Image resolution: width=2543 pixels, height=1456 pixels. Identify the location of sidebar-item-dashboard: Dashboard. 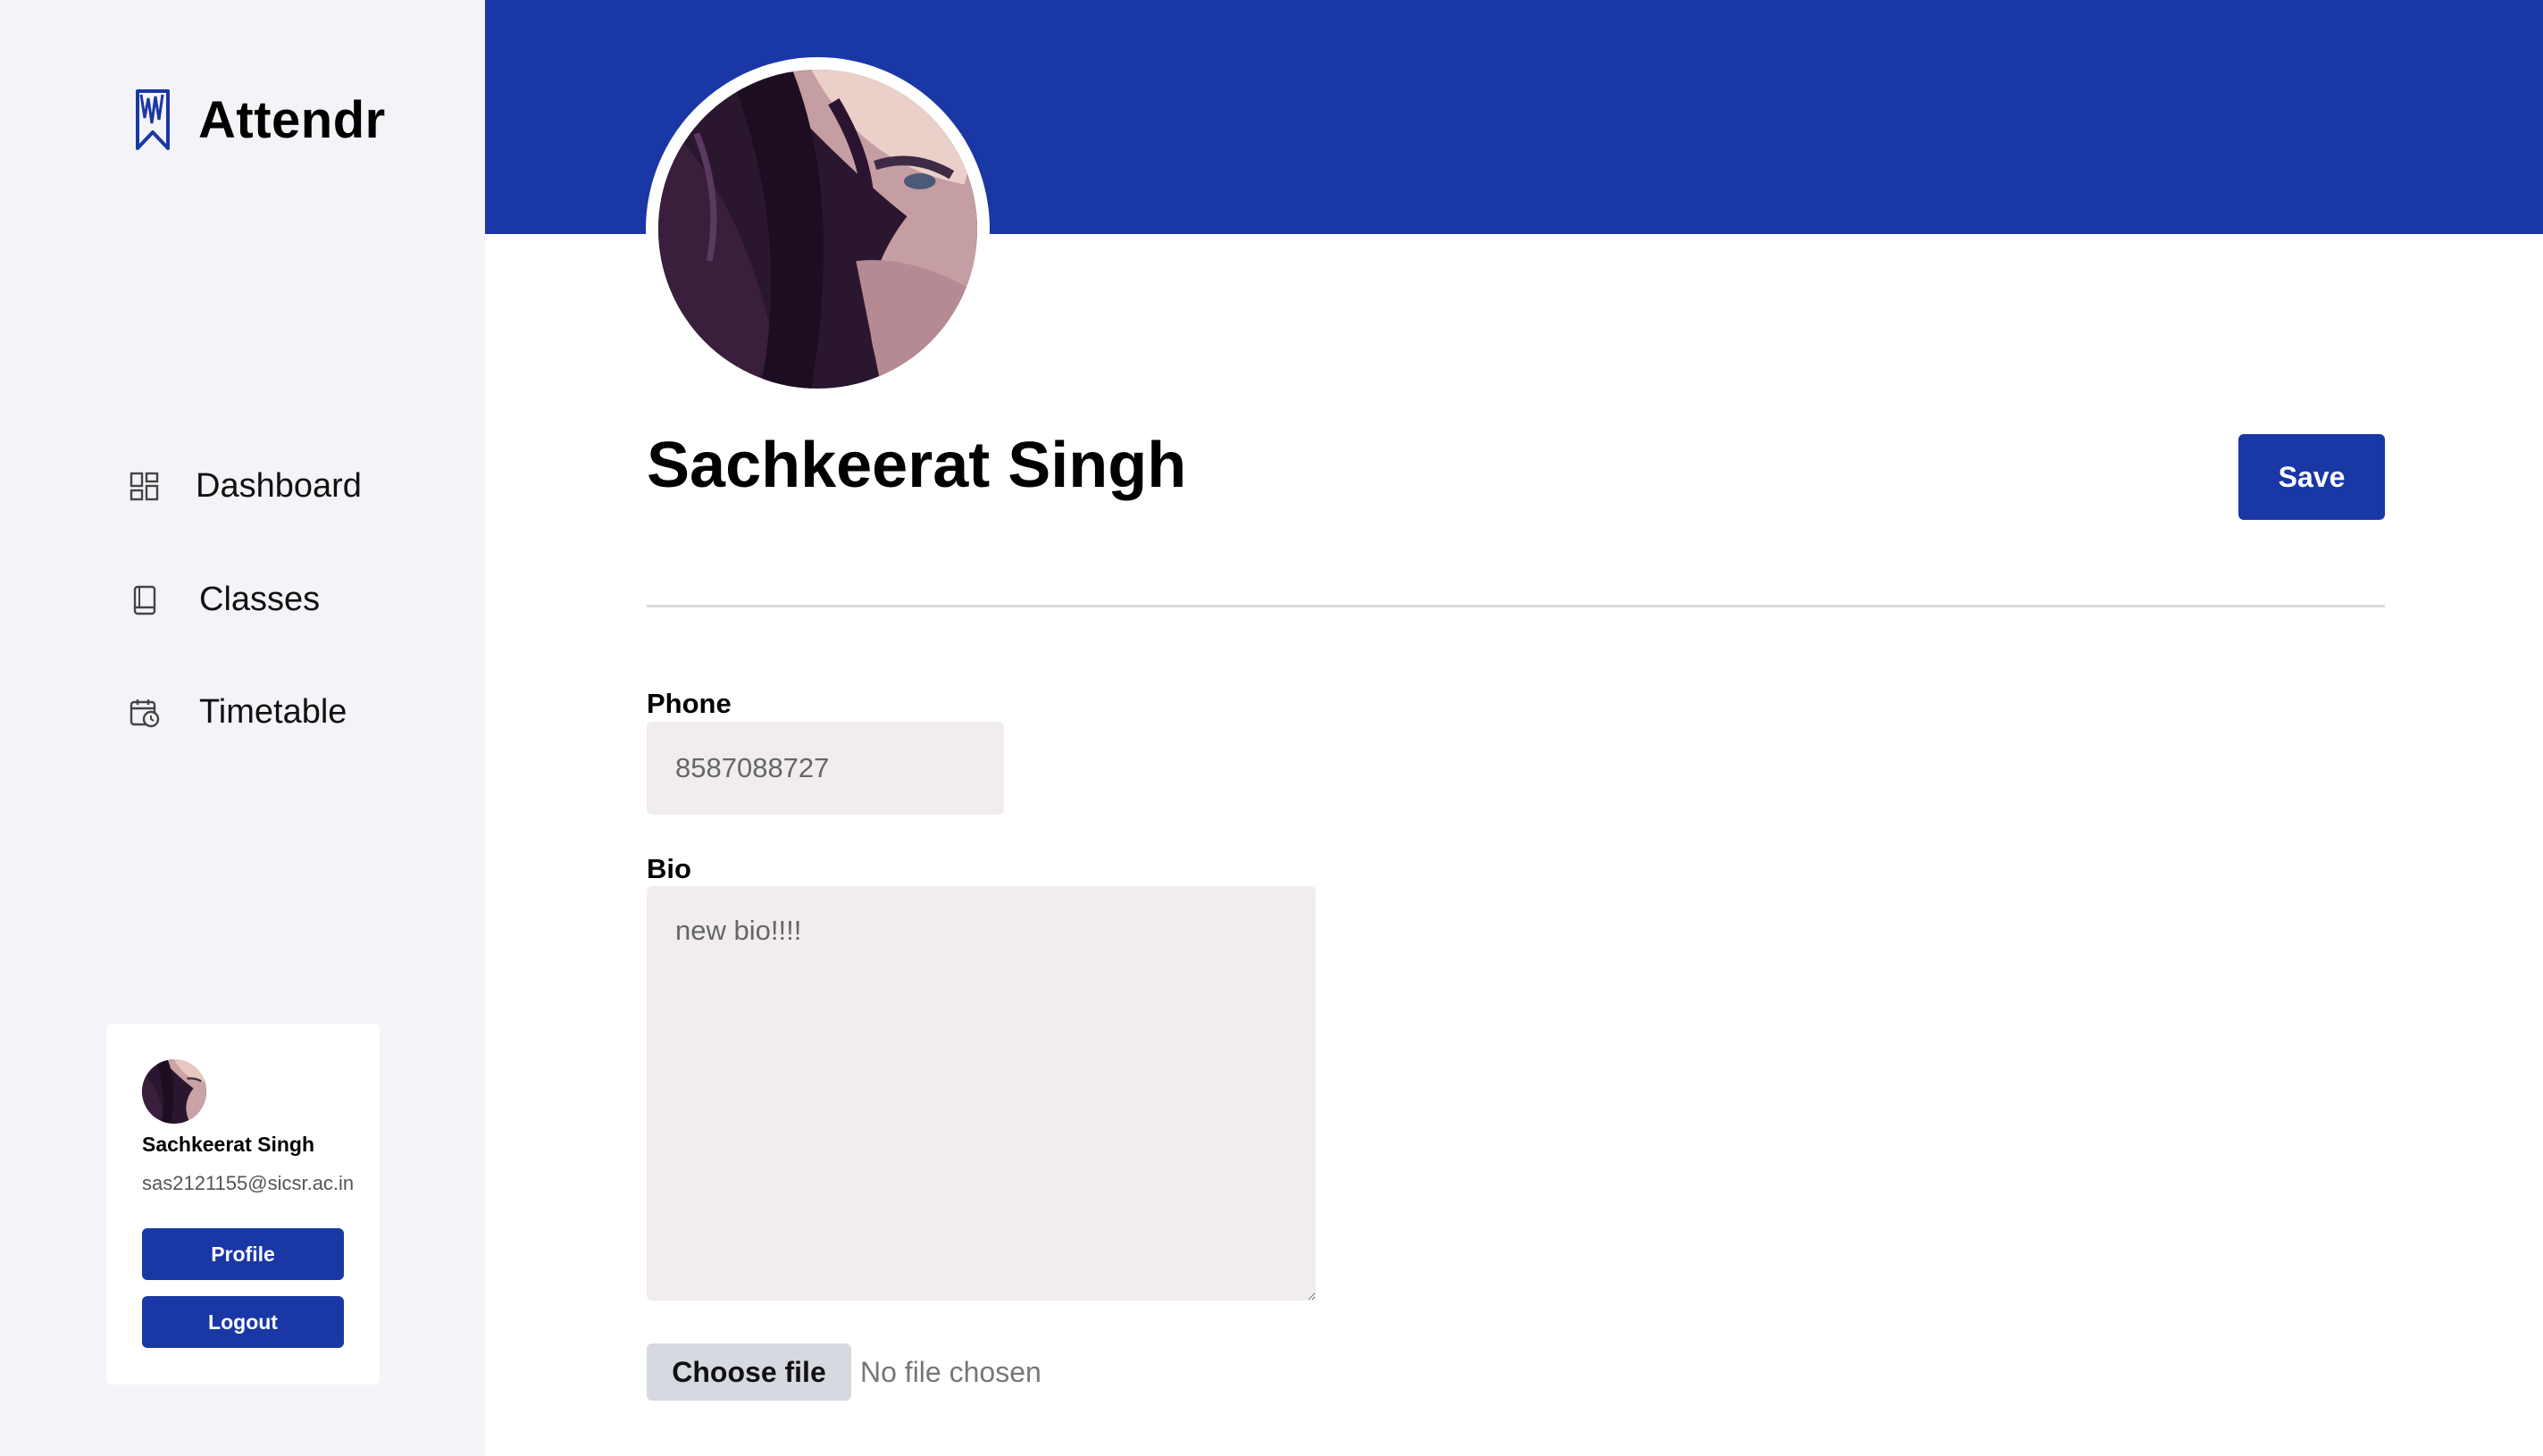
(246, 486).